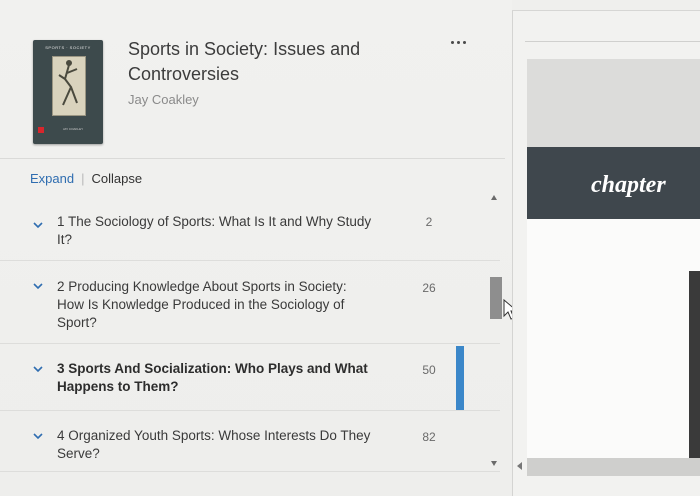 Image resolution: width=700 pixels, height=496 pixels. What do you see at coordinates (429, 370) in the screenshot?
I see `toc-item-page: 50` at bounding box center [429, 370].